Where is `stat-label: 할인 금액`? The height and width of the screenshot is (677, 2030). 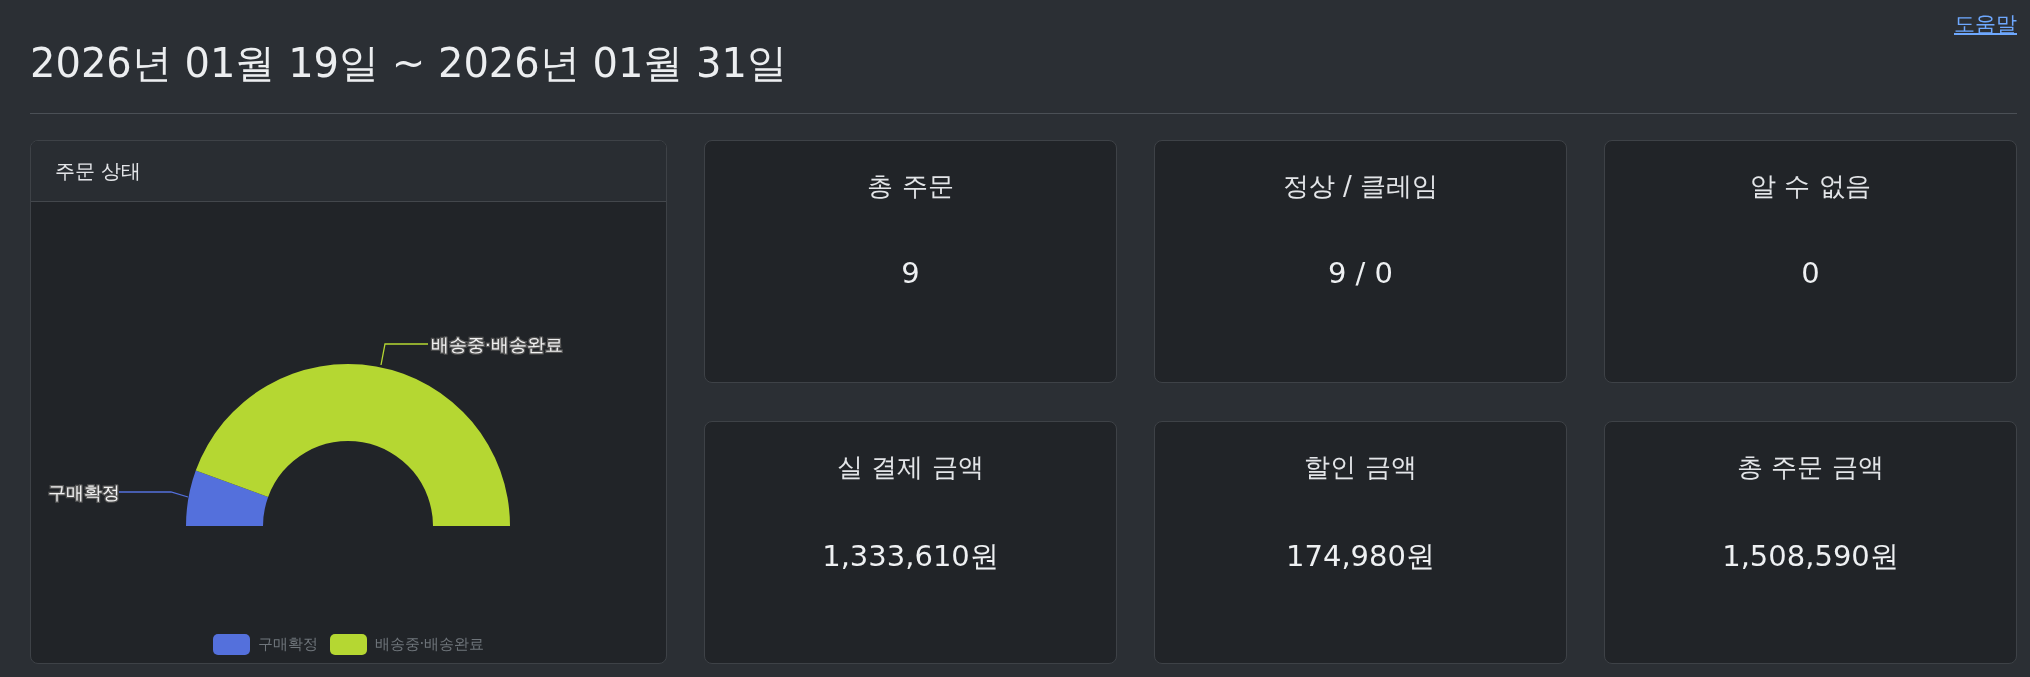
stat-label: 할인 금액 is located at coordinates (1360, 467).